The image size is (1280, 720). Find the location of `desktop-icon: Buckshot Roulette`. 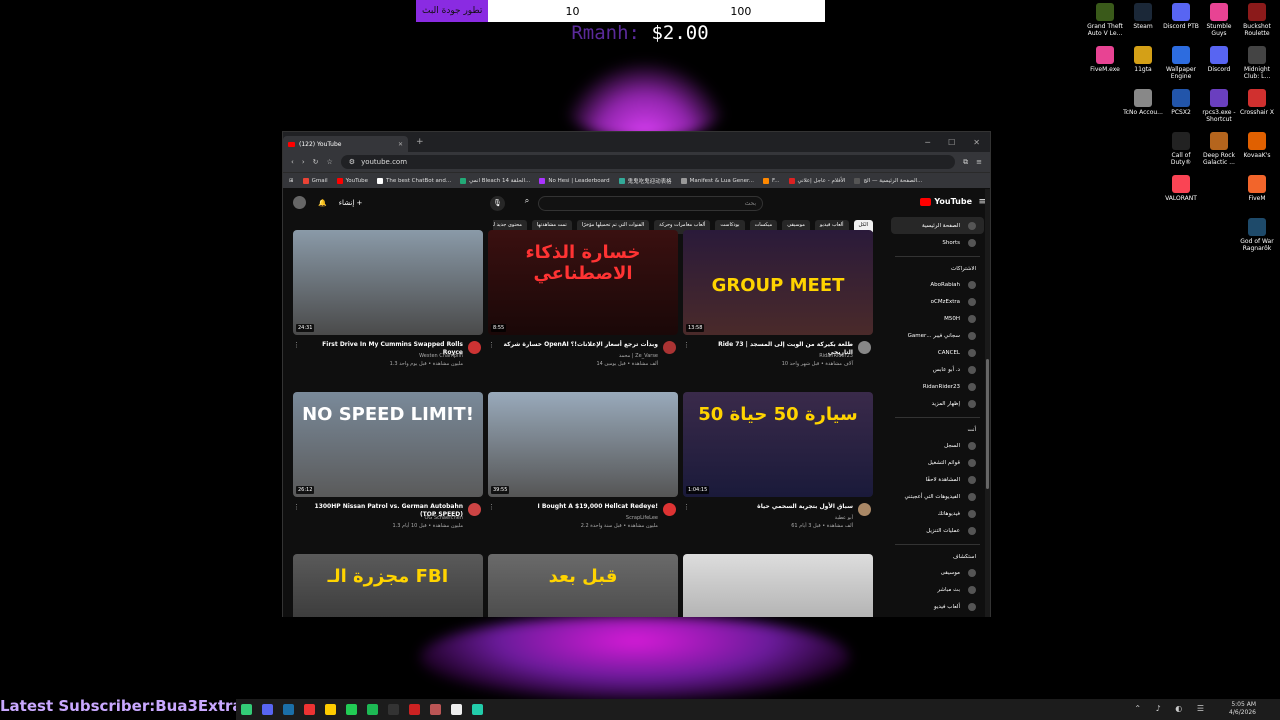

desktop-icon: Buckshot Roulette is located at coordinates (1257, 20).